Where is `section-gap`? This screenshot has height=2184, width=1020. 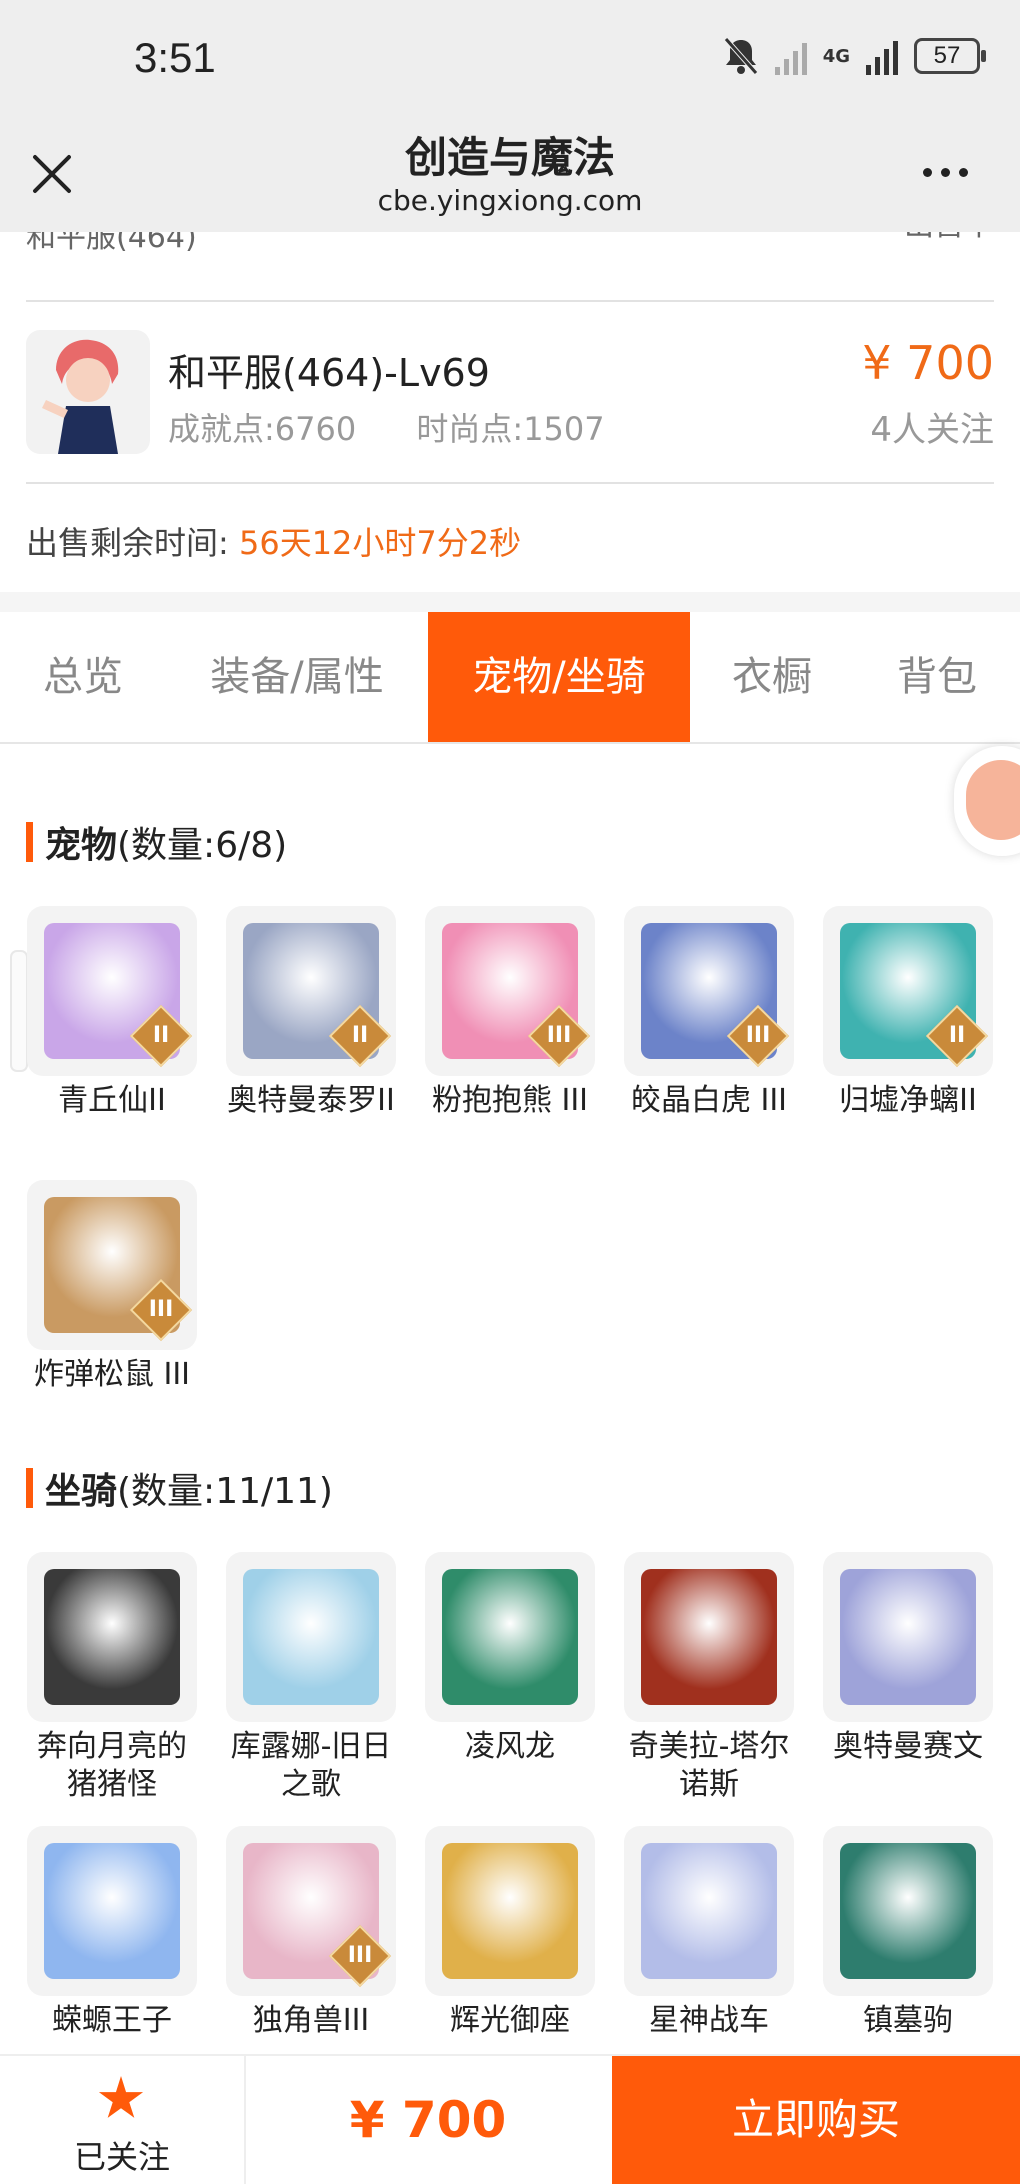
section-gap is located at coordinates (510, 602).